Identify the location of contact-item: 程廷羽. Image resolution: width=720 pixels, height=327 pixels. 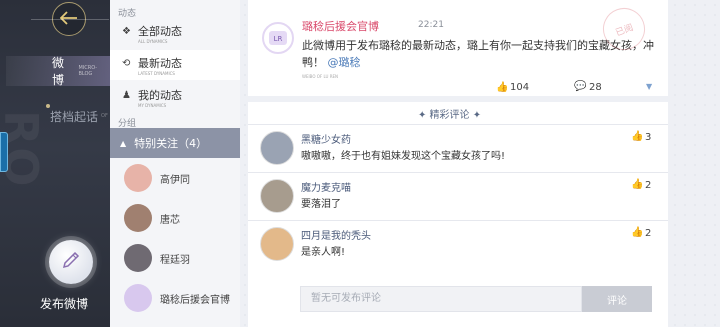
(175, 258).